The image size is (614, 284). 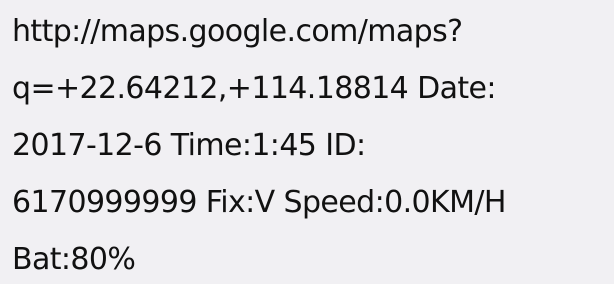 I want to click on message-line-id-fix-speed: 6170999999 Fix:V Speed:0.0KM/H, so click(x=259, y=202).